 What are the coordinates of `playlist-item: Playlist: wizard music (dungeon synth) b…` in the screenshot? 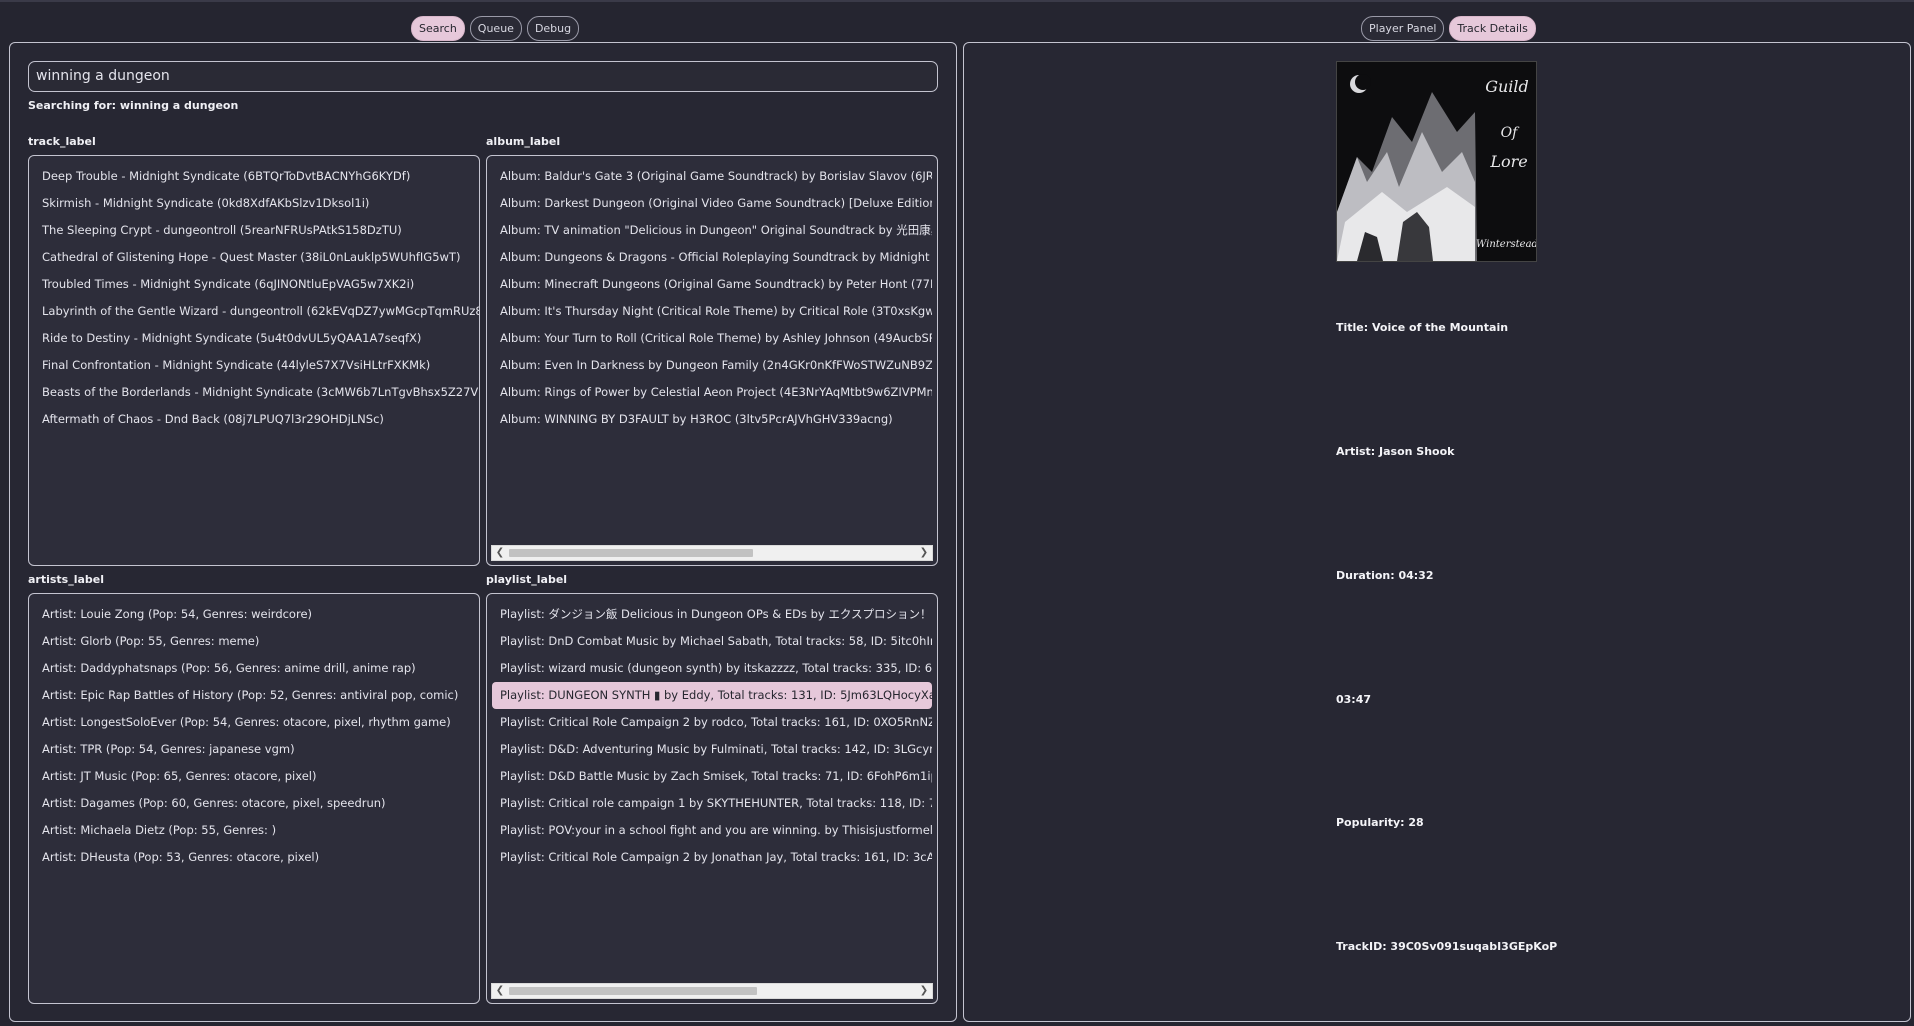 It's located at (712, 668).